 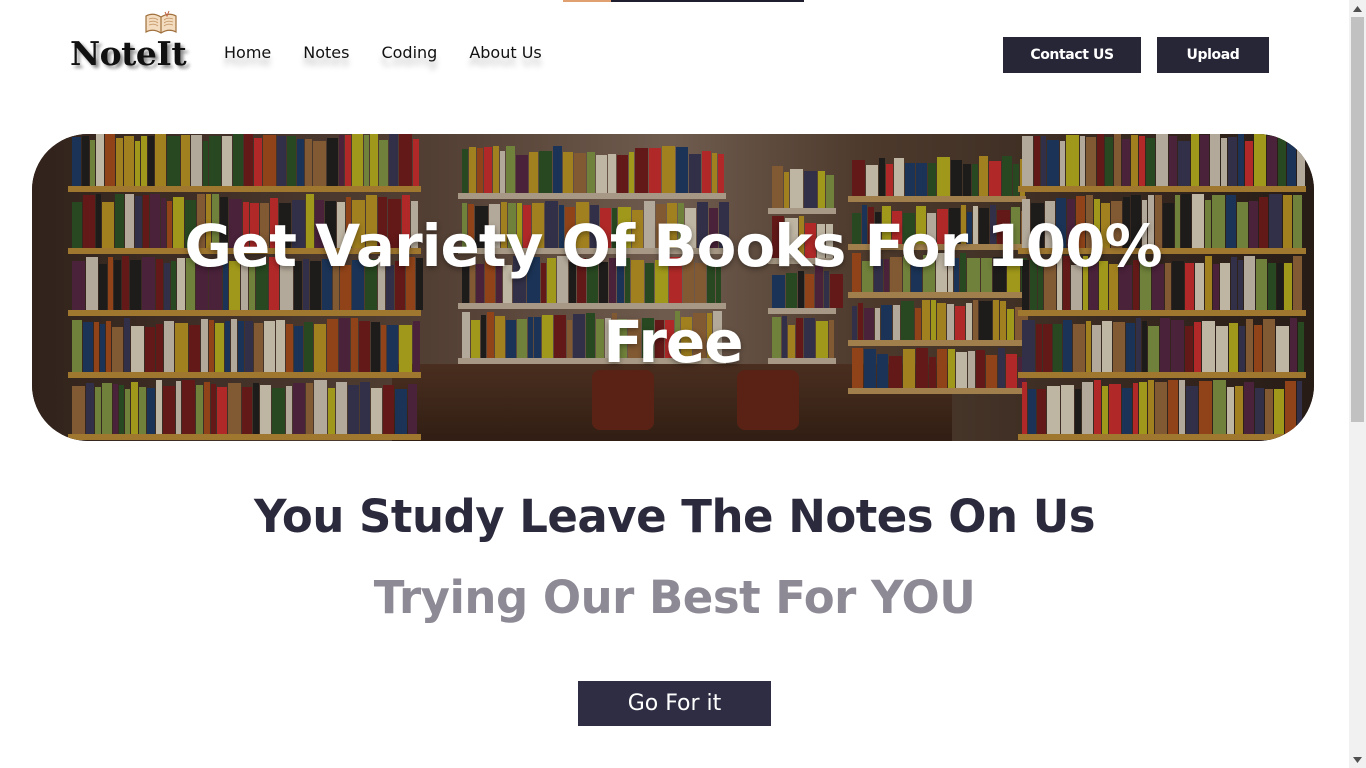 I want to click on scrollbar-thumb, so click(x=1357, y=219).